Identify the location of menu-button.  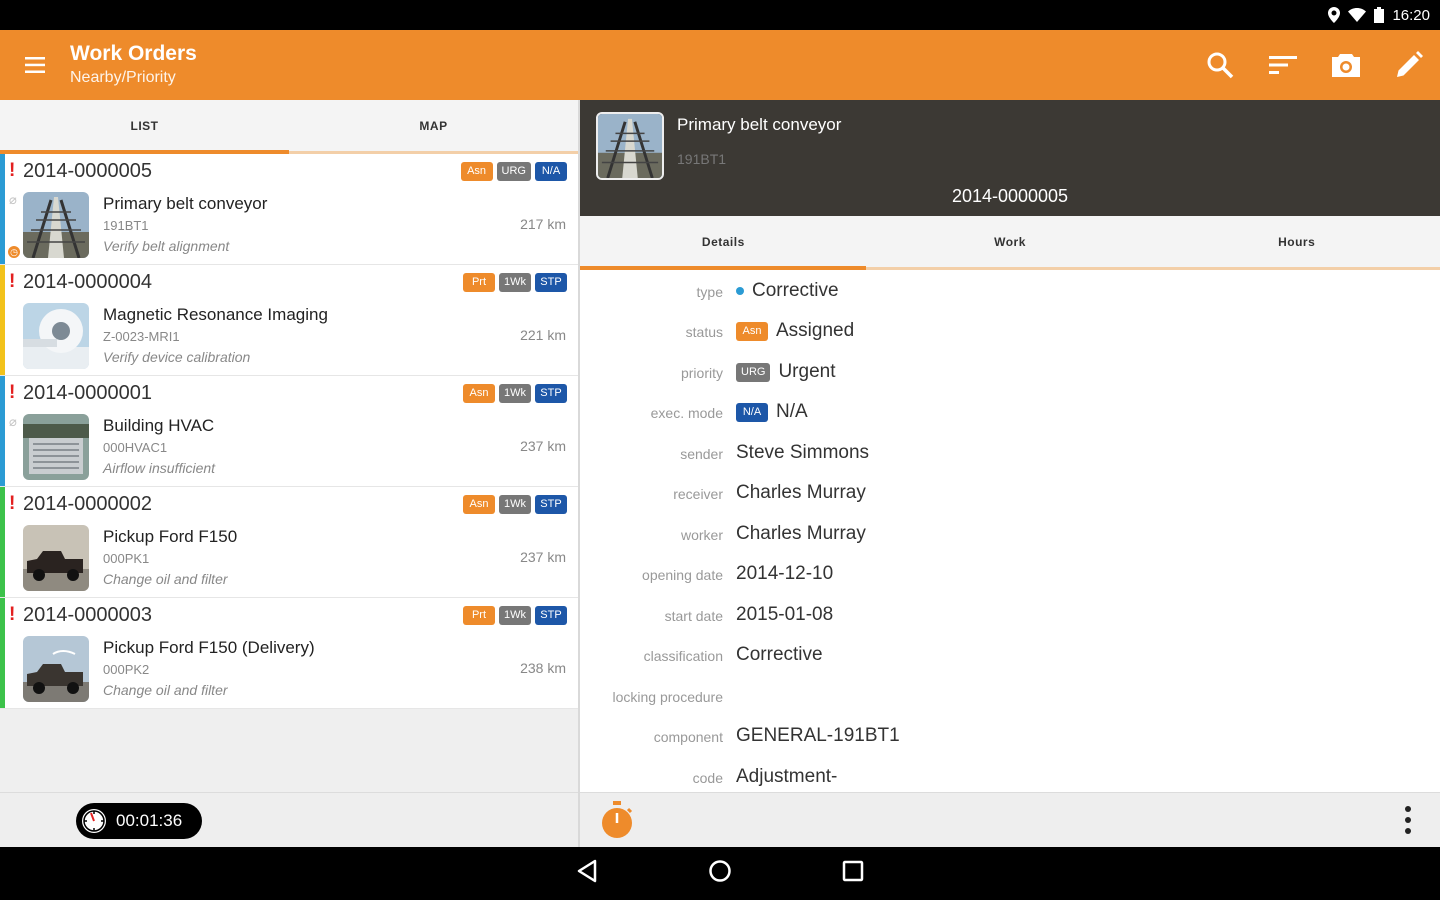
(35, 65).